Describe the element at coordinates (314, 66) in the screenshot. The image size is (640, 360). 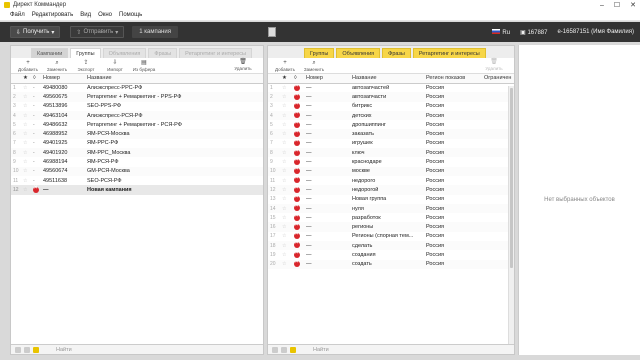
I see `replace-group-button: ⌕ Заменить` at that location.